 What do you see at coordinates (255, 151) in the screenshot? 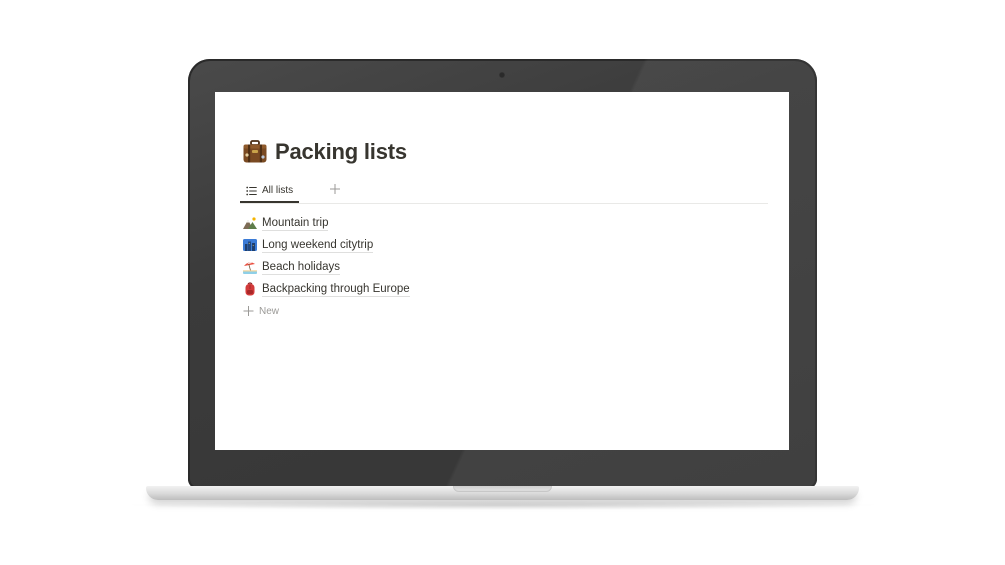
I see `suitcase-icon` at bounding box center [255, 151].